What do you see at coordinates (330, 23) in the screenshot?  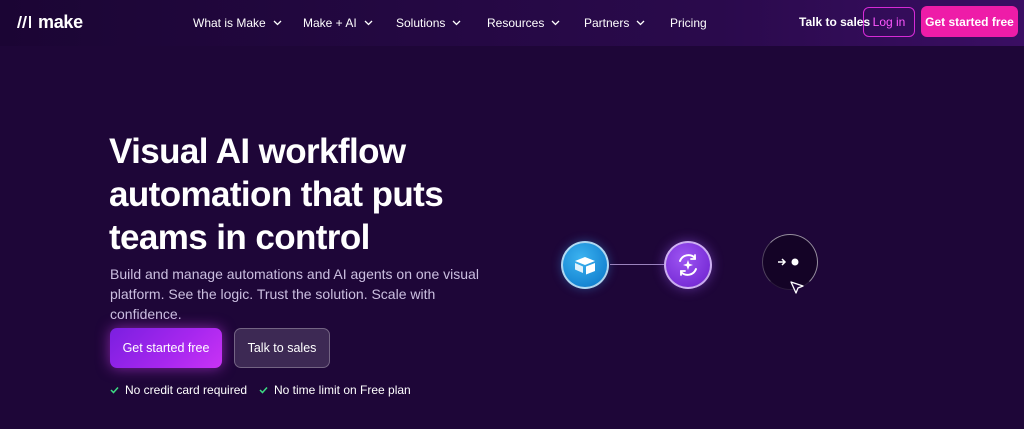 I see `nav-item-label: Make + AI` at bounding box center [330, 23].